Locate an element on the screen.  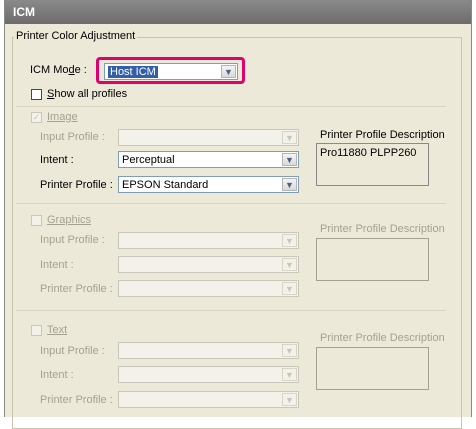
text-desc-box is located at coordinates (372, 368).